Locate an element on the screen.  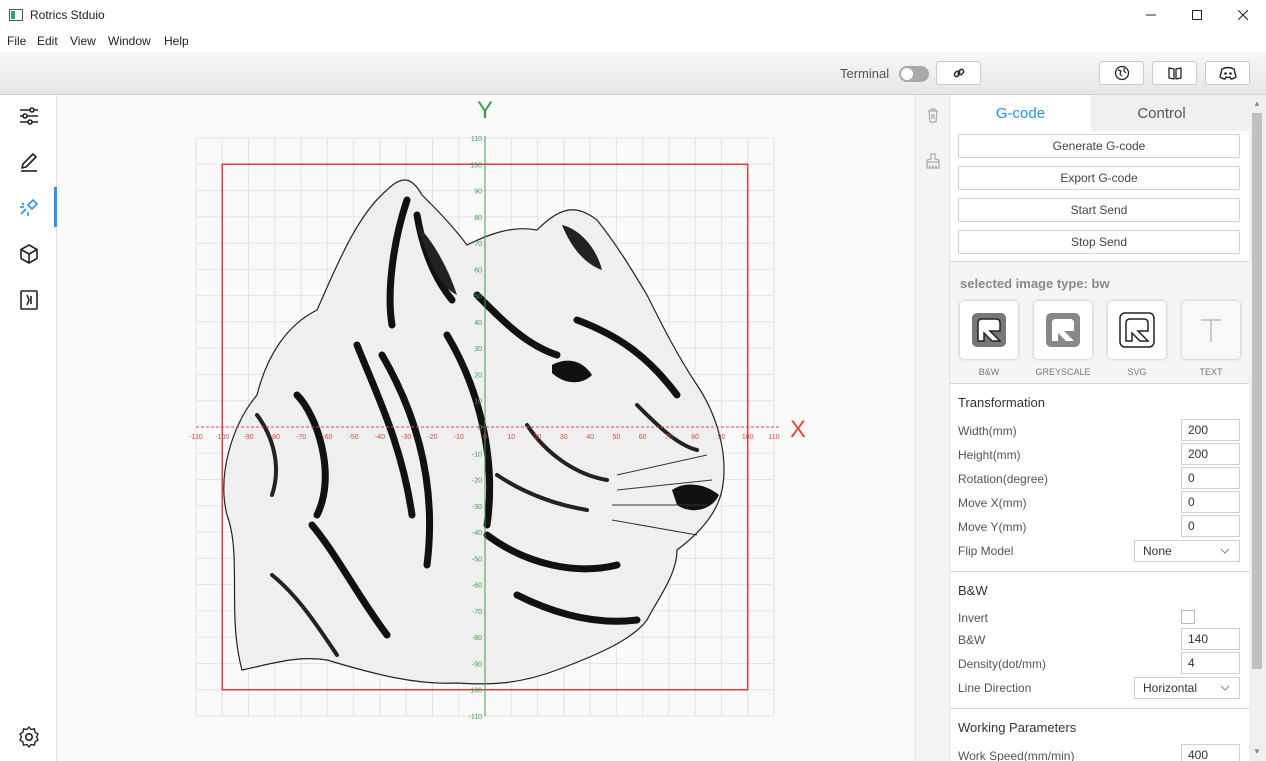
type-svg-label: SVG is located at coordinates (1137, 372).